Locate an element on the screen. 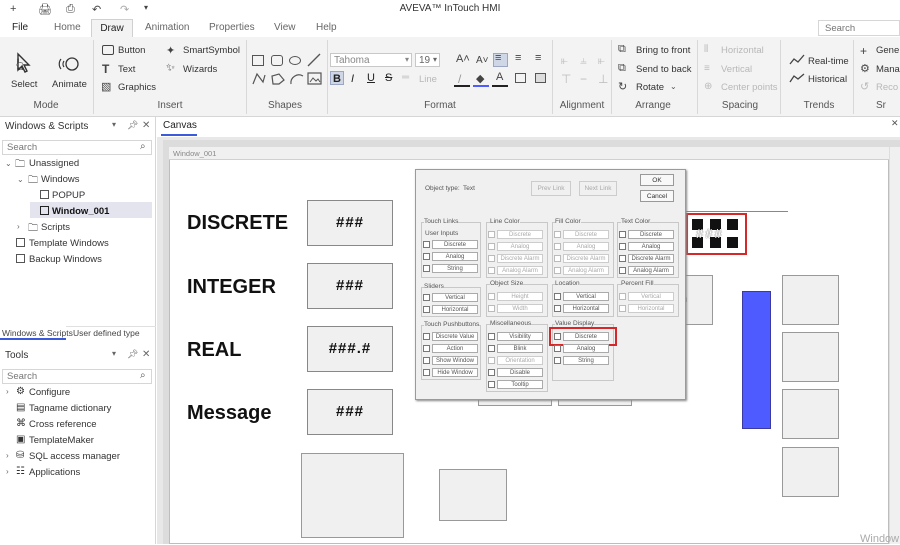 This screenshot has height=545, width=900. select-button: Select is located at coordinates (24, 84).